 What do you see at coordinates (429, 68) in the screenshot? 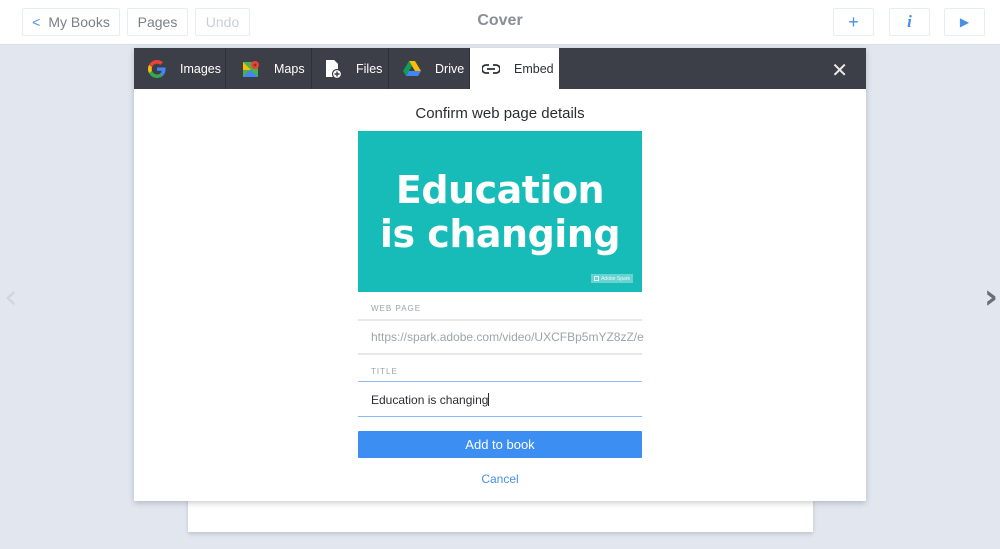
I see `tab-drive: Drive` at bounding box center [429, 68].